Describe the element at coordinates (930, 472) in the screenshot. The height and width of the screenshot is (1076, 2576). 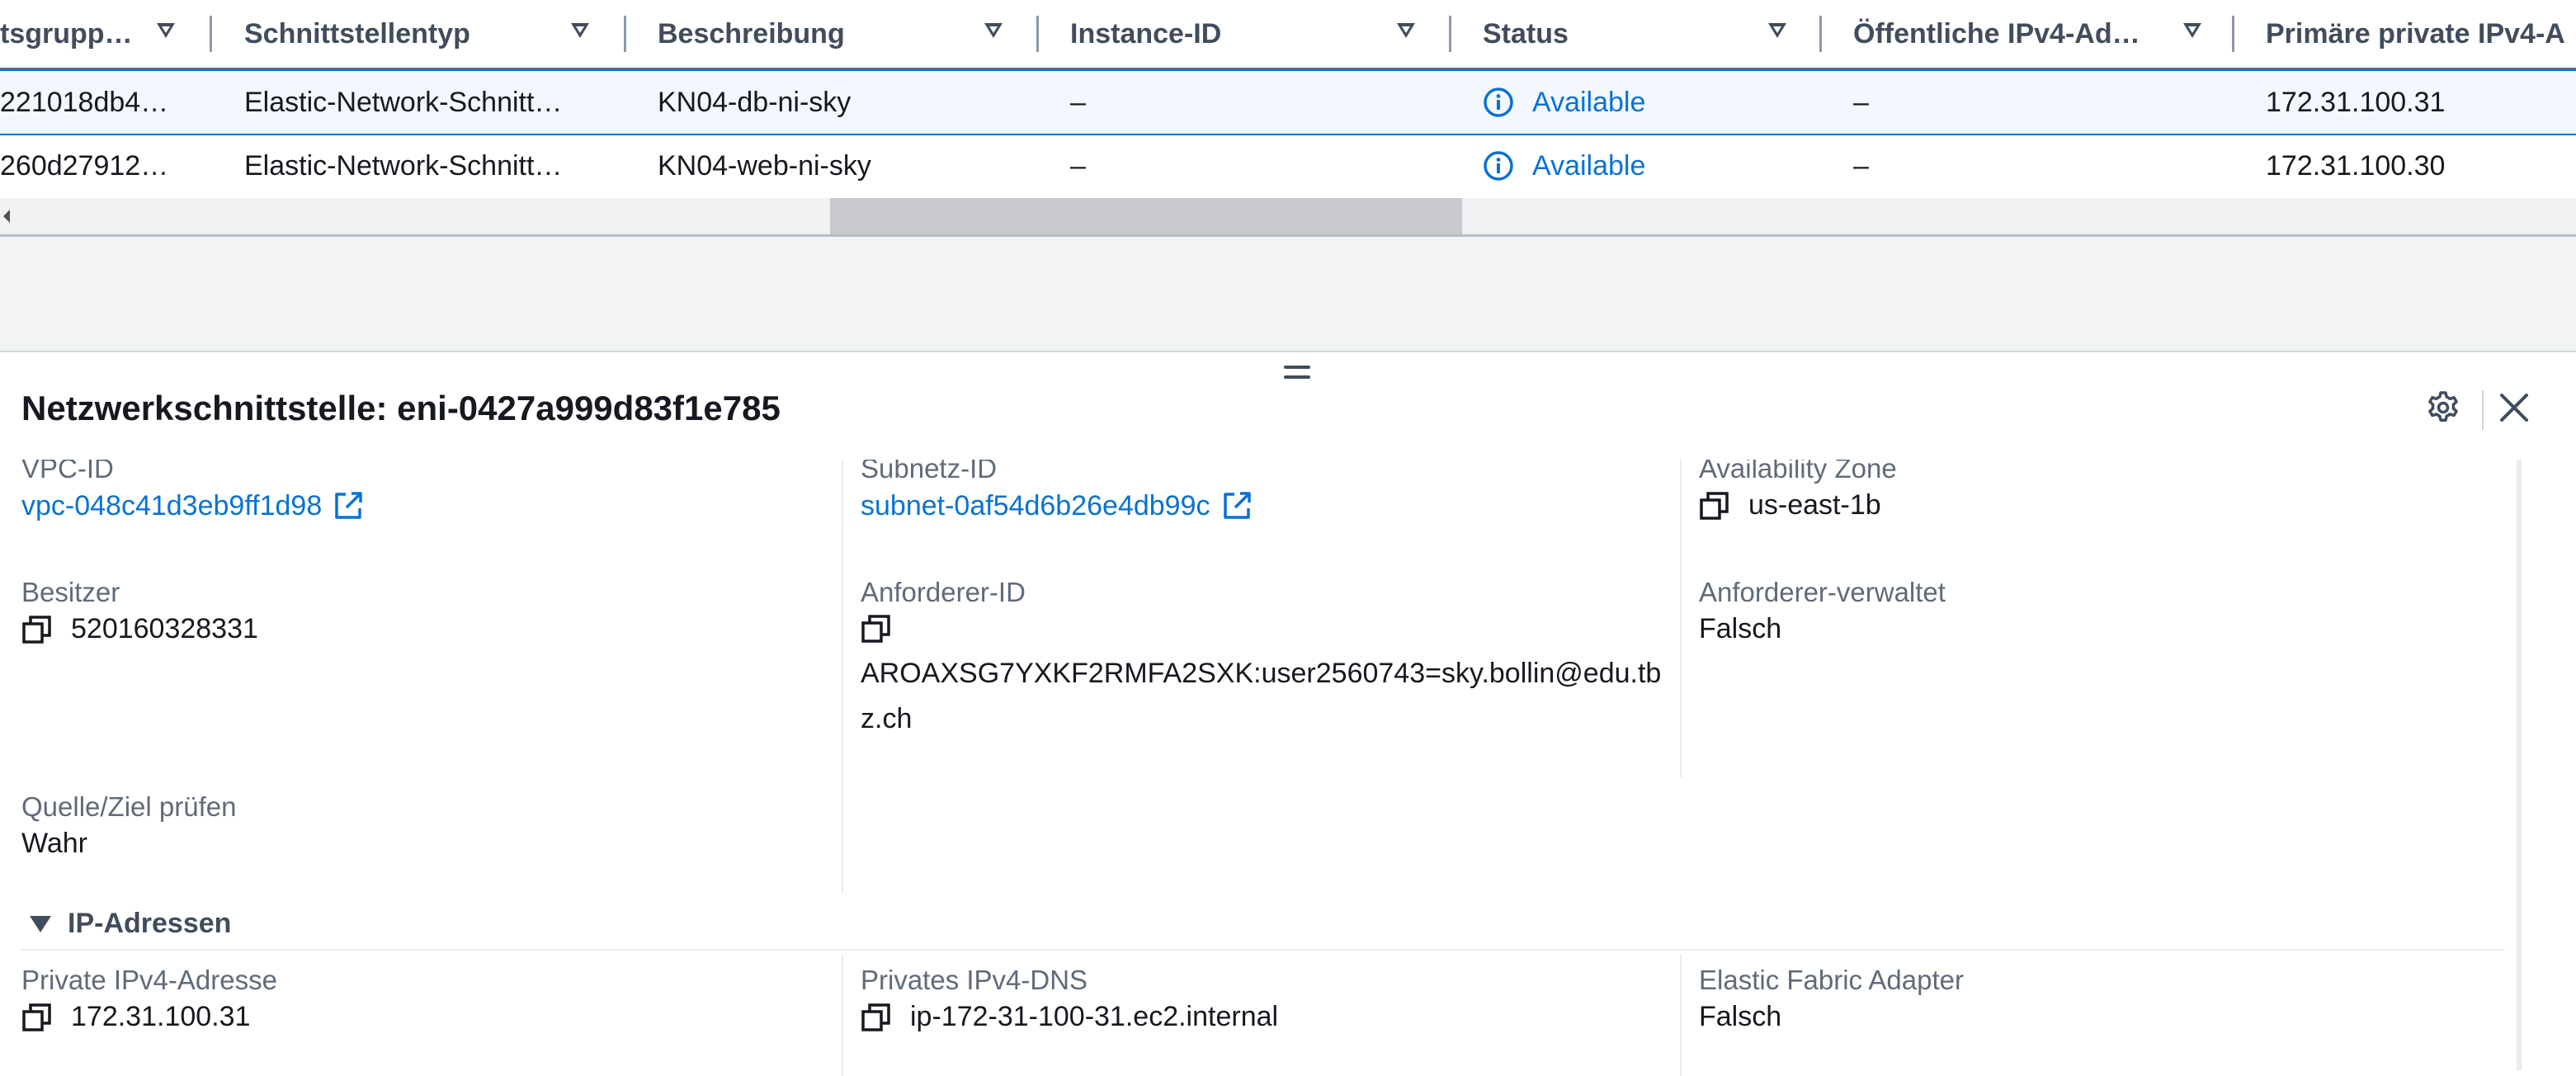
I see `subnet-id-label: Subnetz-ID` at that location.